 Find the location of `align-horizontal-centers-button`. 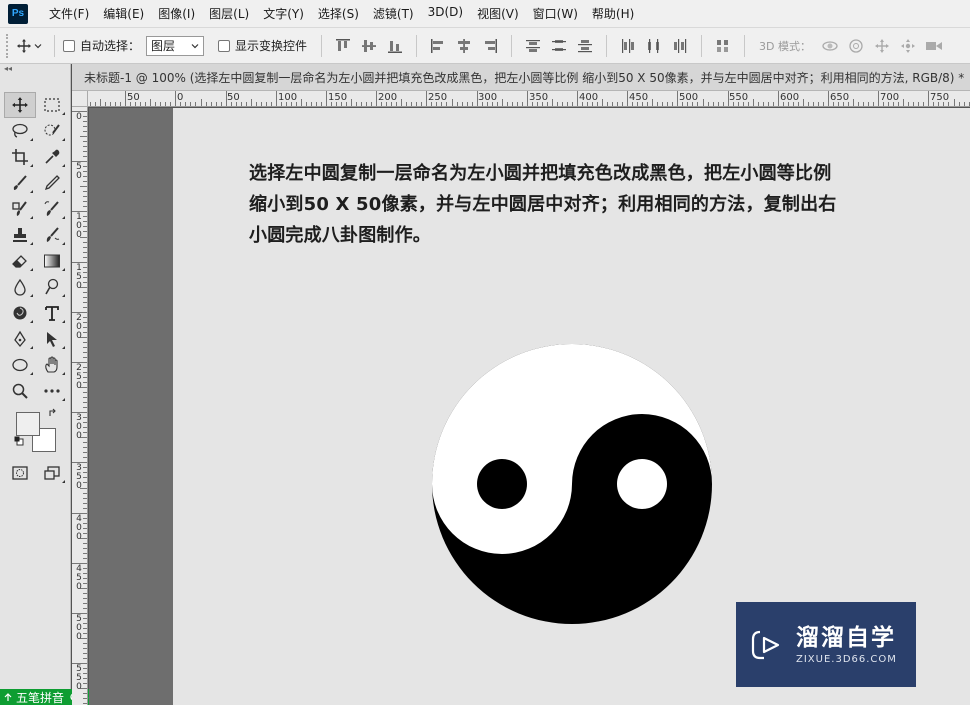

align-horizontal-centers-button is located at coordinates (464, 46).